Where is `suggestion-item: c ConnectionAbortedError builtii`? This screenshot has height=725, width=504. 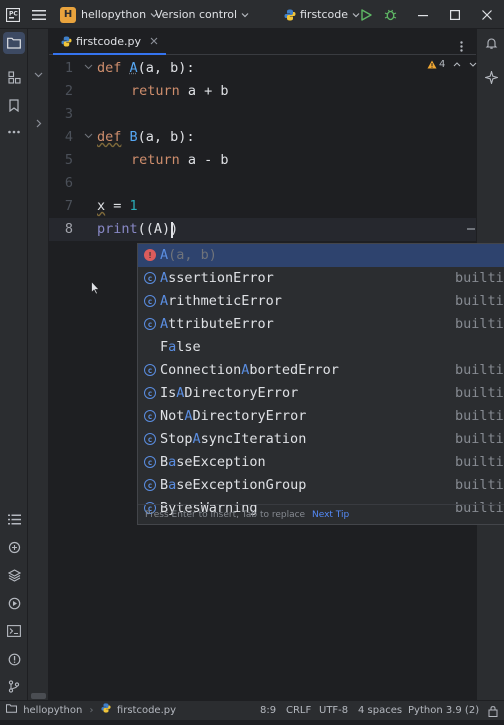 suggestion-item: c ConnectionAbortedError builtii is located at coordinates (321, 370).